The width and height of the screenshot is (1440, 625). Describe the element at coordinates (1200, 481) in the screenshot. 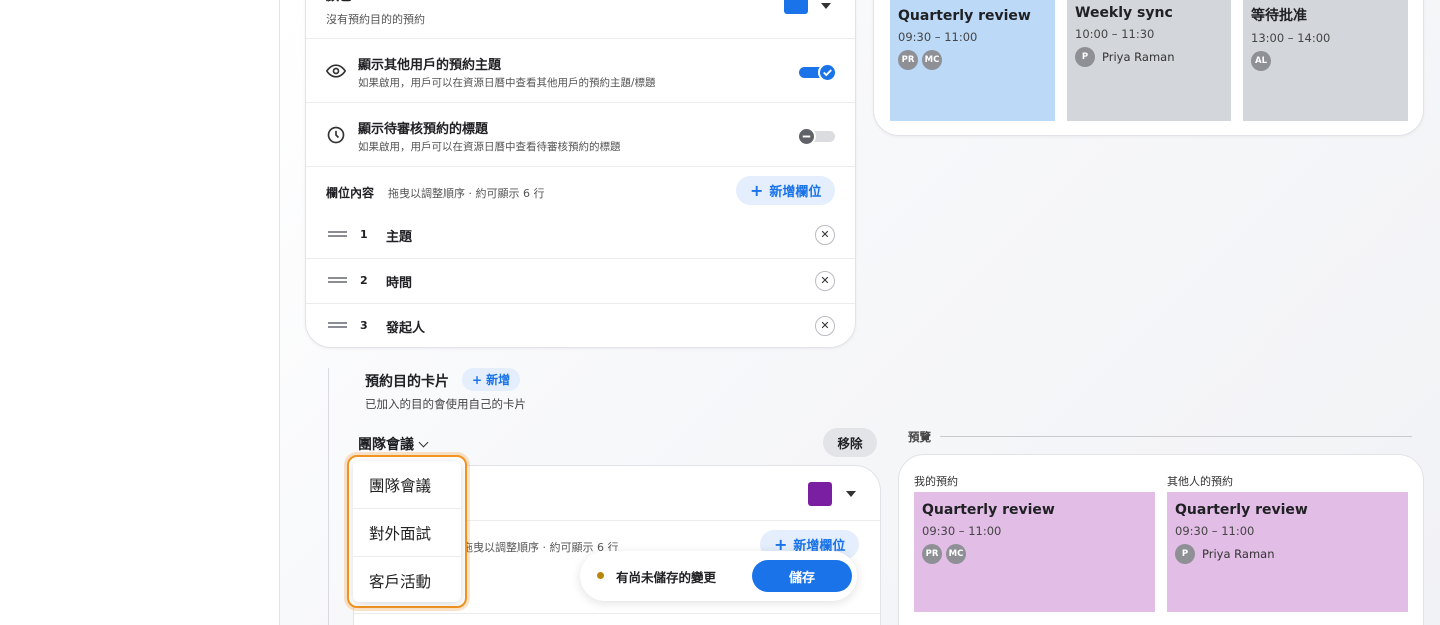

I see `others-bookings-label: 其他人的預約` at that location.